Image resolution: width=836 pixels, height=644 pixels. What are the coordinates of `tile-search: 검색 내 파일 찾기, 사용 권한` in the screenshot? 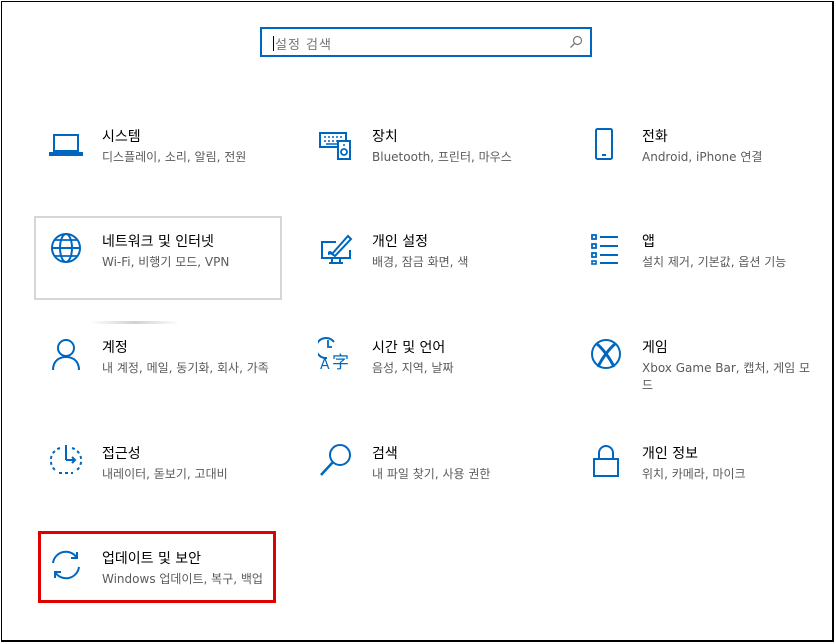 It's located at (432, 477).